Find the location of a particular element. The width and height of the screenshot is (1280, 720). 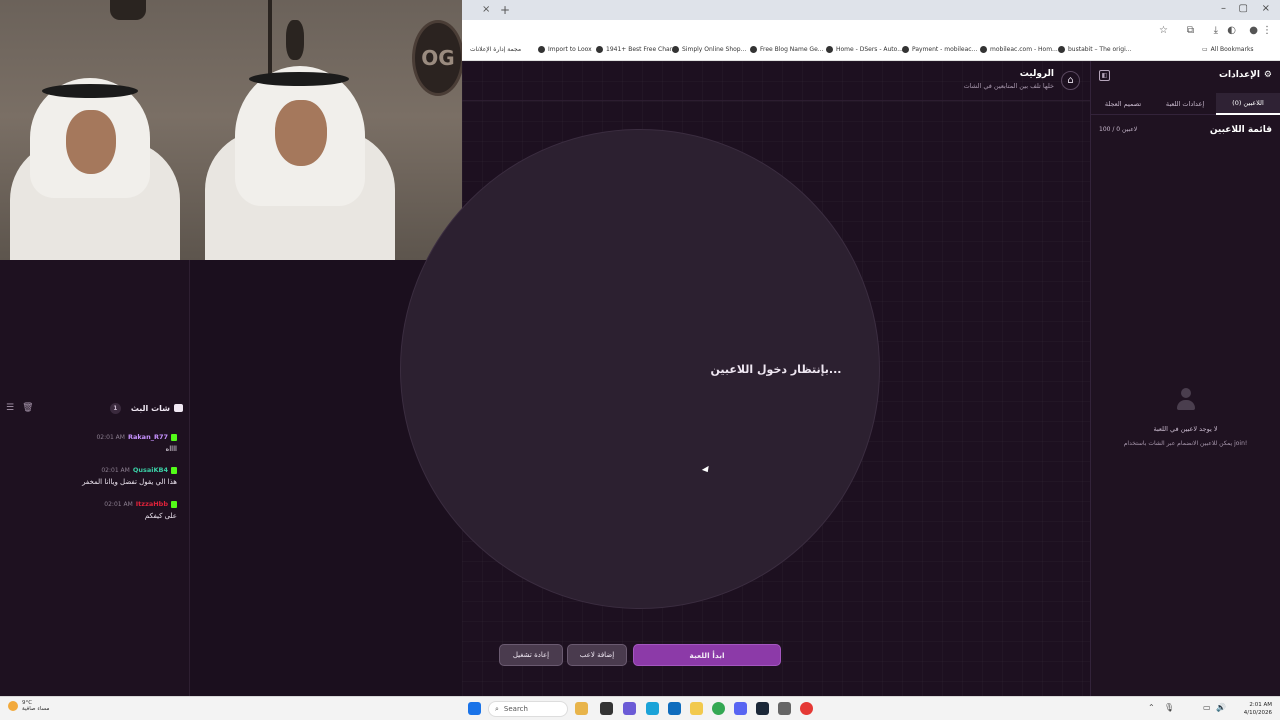

wall-decoration is located at coordinates (128, 10).